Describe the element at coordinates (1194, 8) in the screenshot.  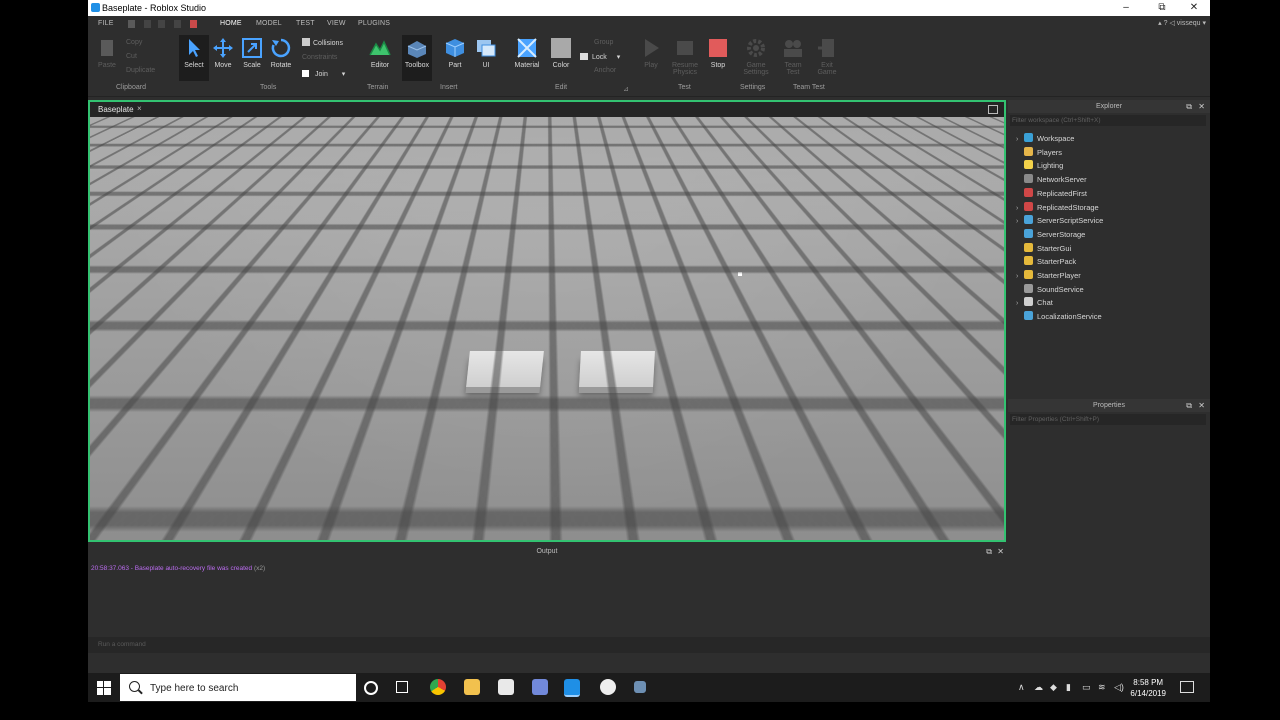
I see `close-window-button: ✕` at that location.